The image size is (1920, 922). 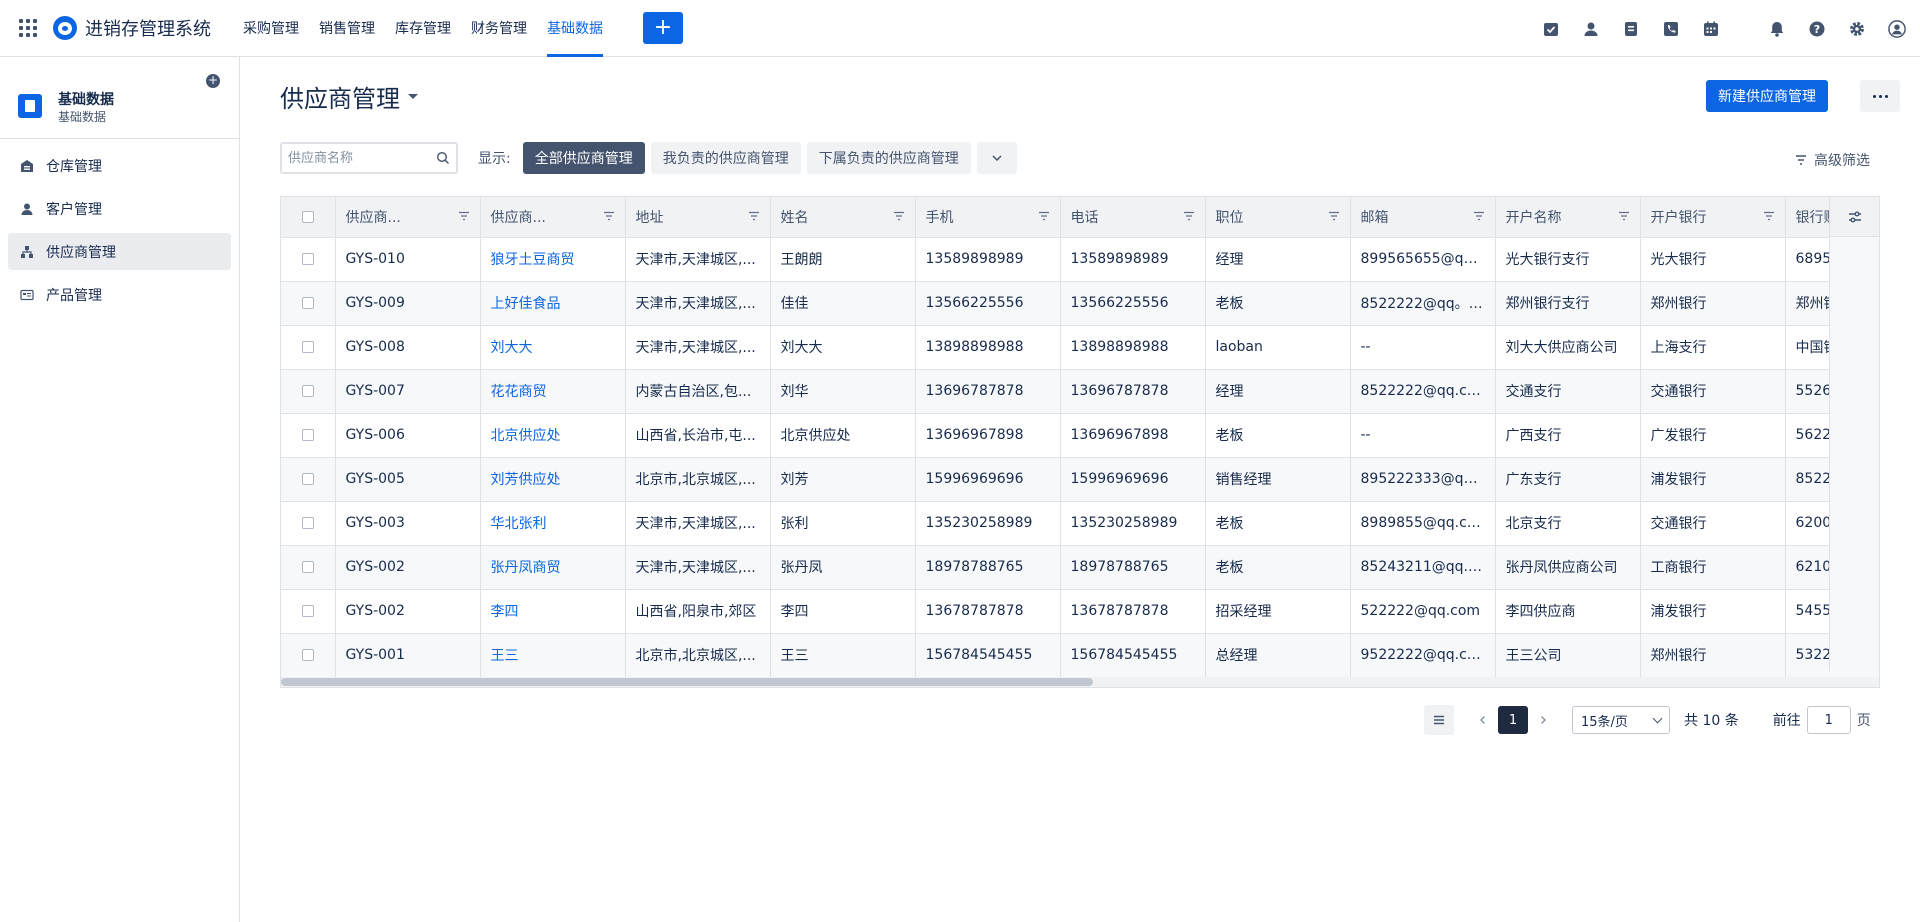 What do you see at coordinates (1671, 29) in the screenshot?
I see `phone-icon` at bounding box center [1671, 29].